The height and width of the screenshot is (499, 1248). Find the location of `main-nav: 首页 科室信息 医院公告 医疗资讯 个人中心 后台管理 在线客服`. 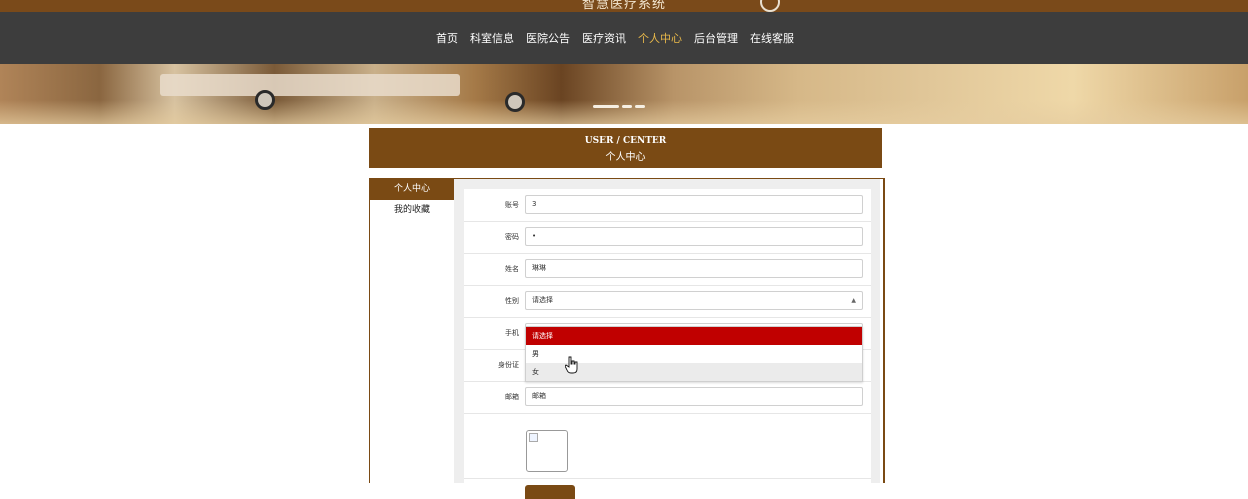

main-nav: 首页 科室信息 医院公告 医疗资讯 个人中心 后台管理 在线客服 is located at coordinates (624, 38).